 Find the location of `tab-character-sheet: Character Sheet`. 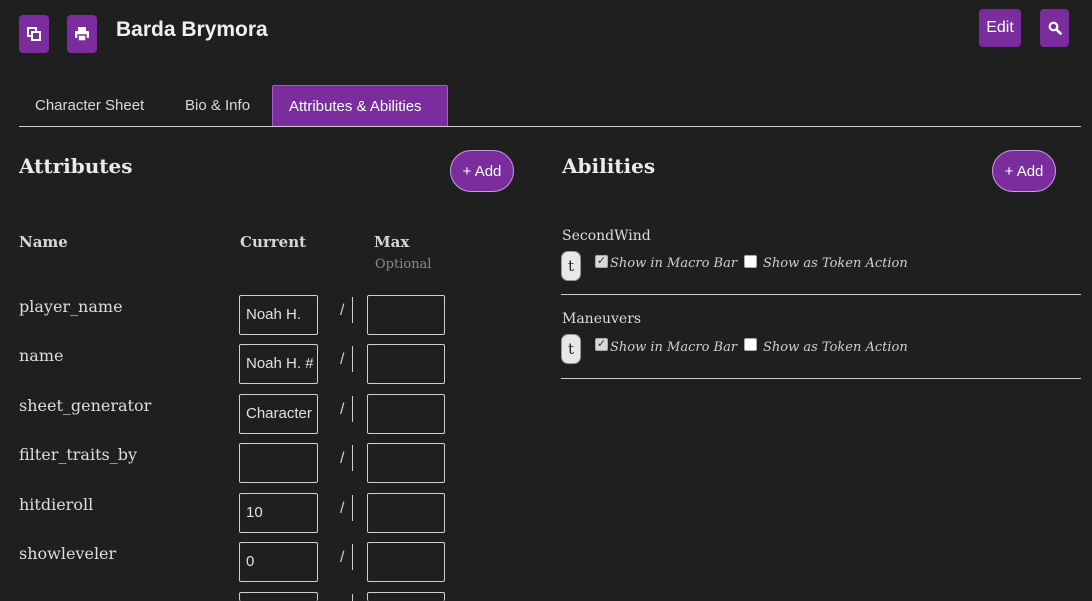

tab-character-sheet: Character Sheet is located at coordinates (89, 105).